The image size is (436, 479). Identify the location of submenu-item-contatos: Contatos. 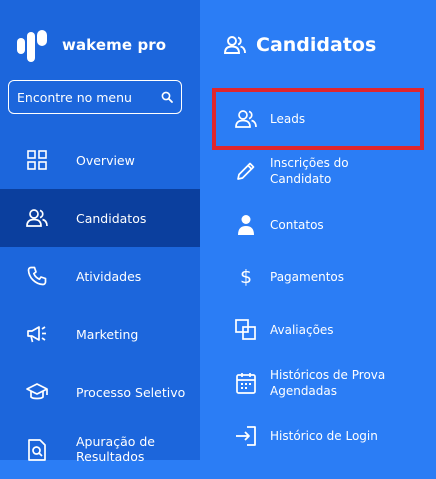
(318, 225).